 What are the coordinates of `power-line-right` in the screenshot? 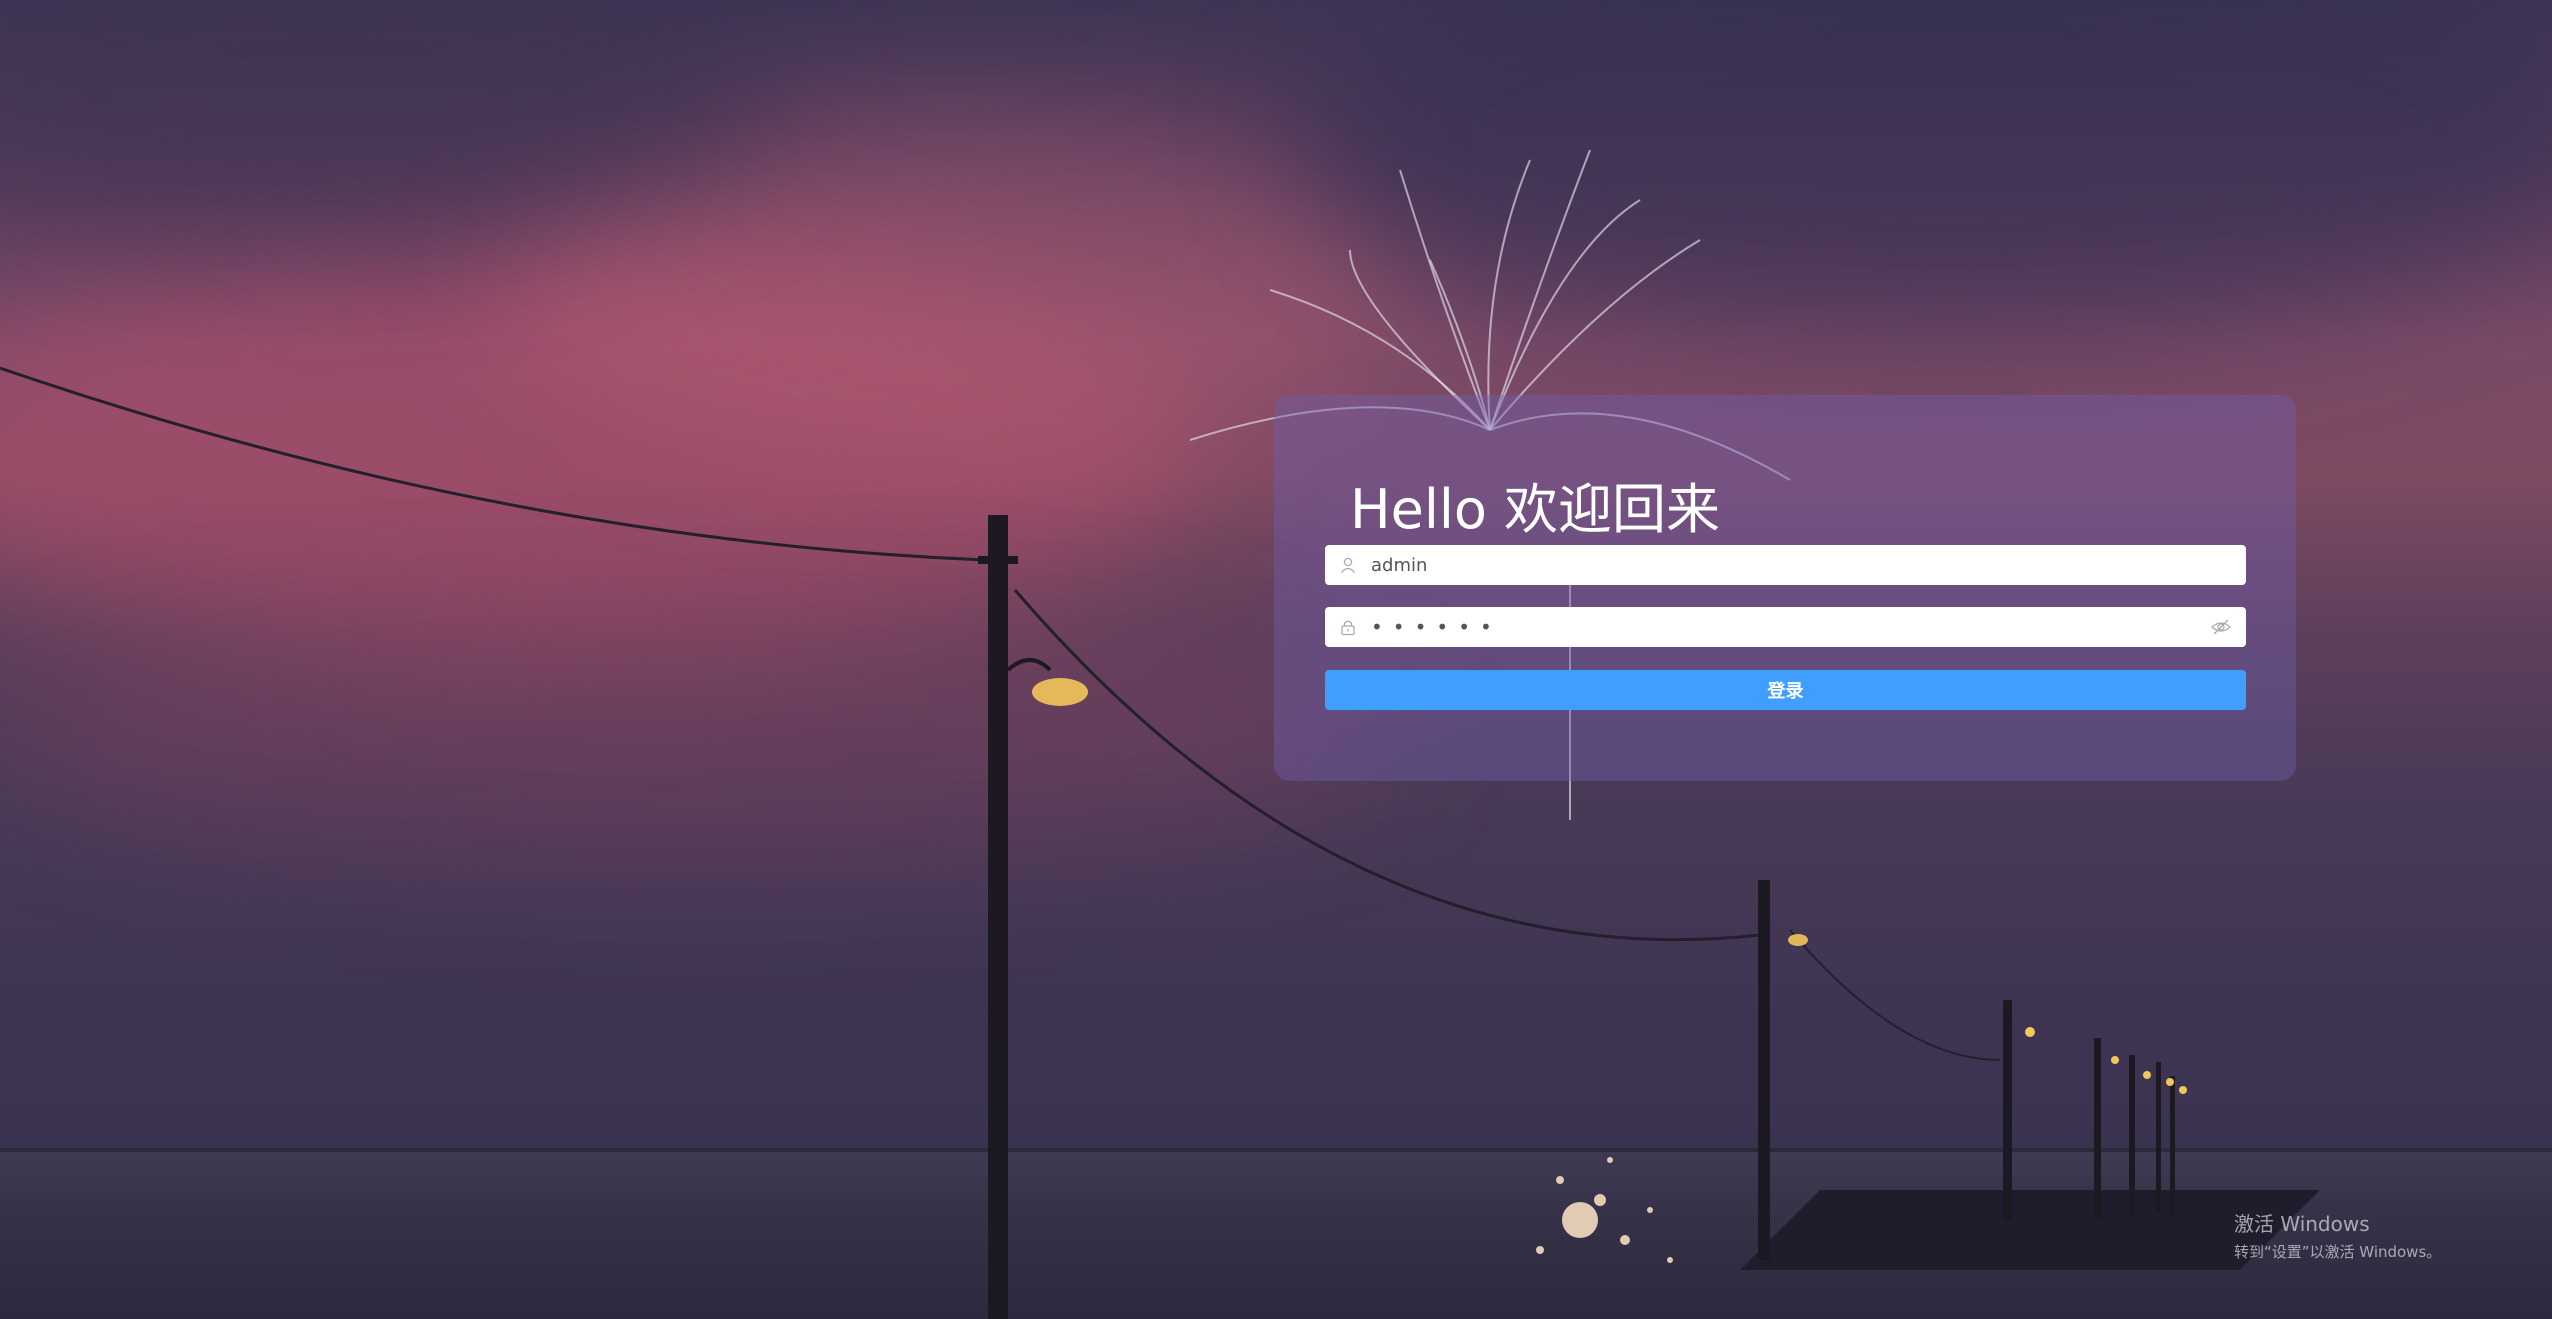 It's located at (1895, 995).